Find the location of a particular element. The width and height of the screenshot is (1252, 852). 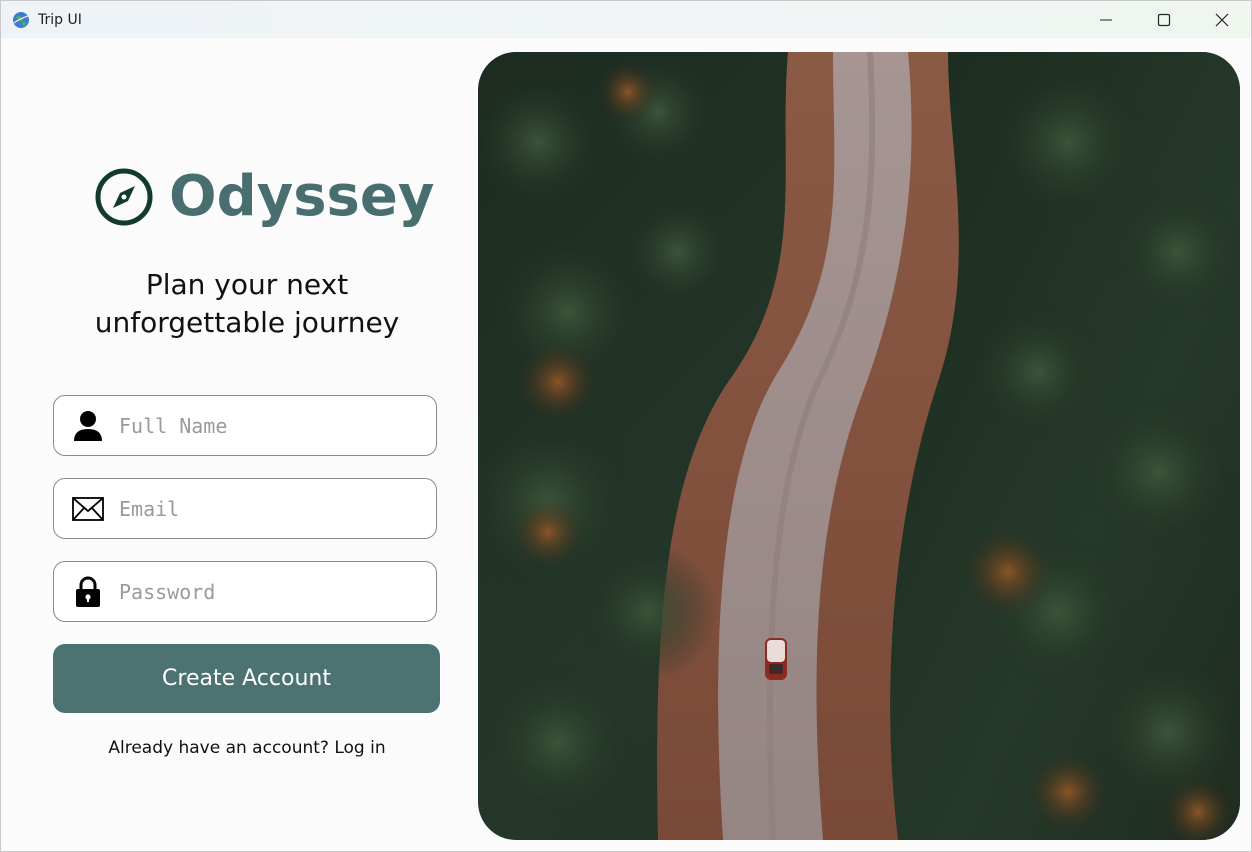

car is located at coordinates (776, 659).